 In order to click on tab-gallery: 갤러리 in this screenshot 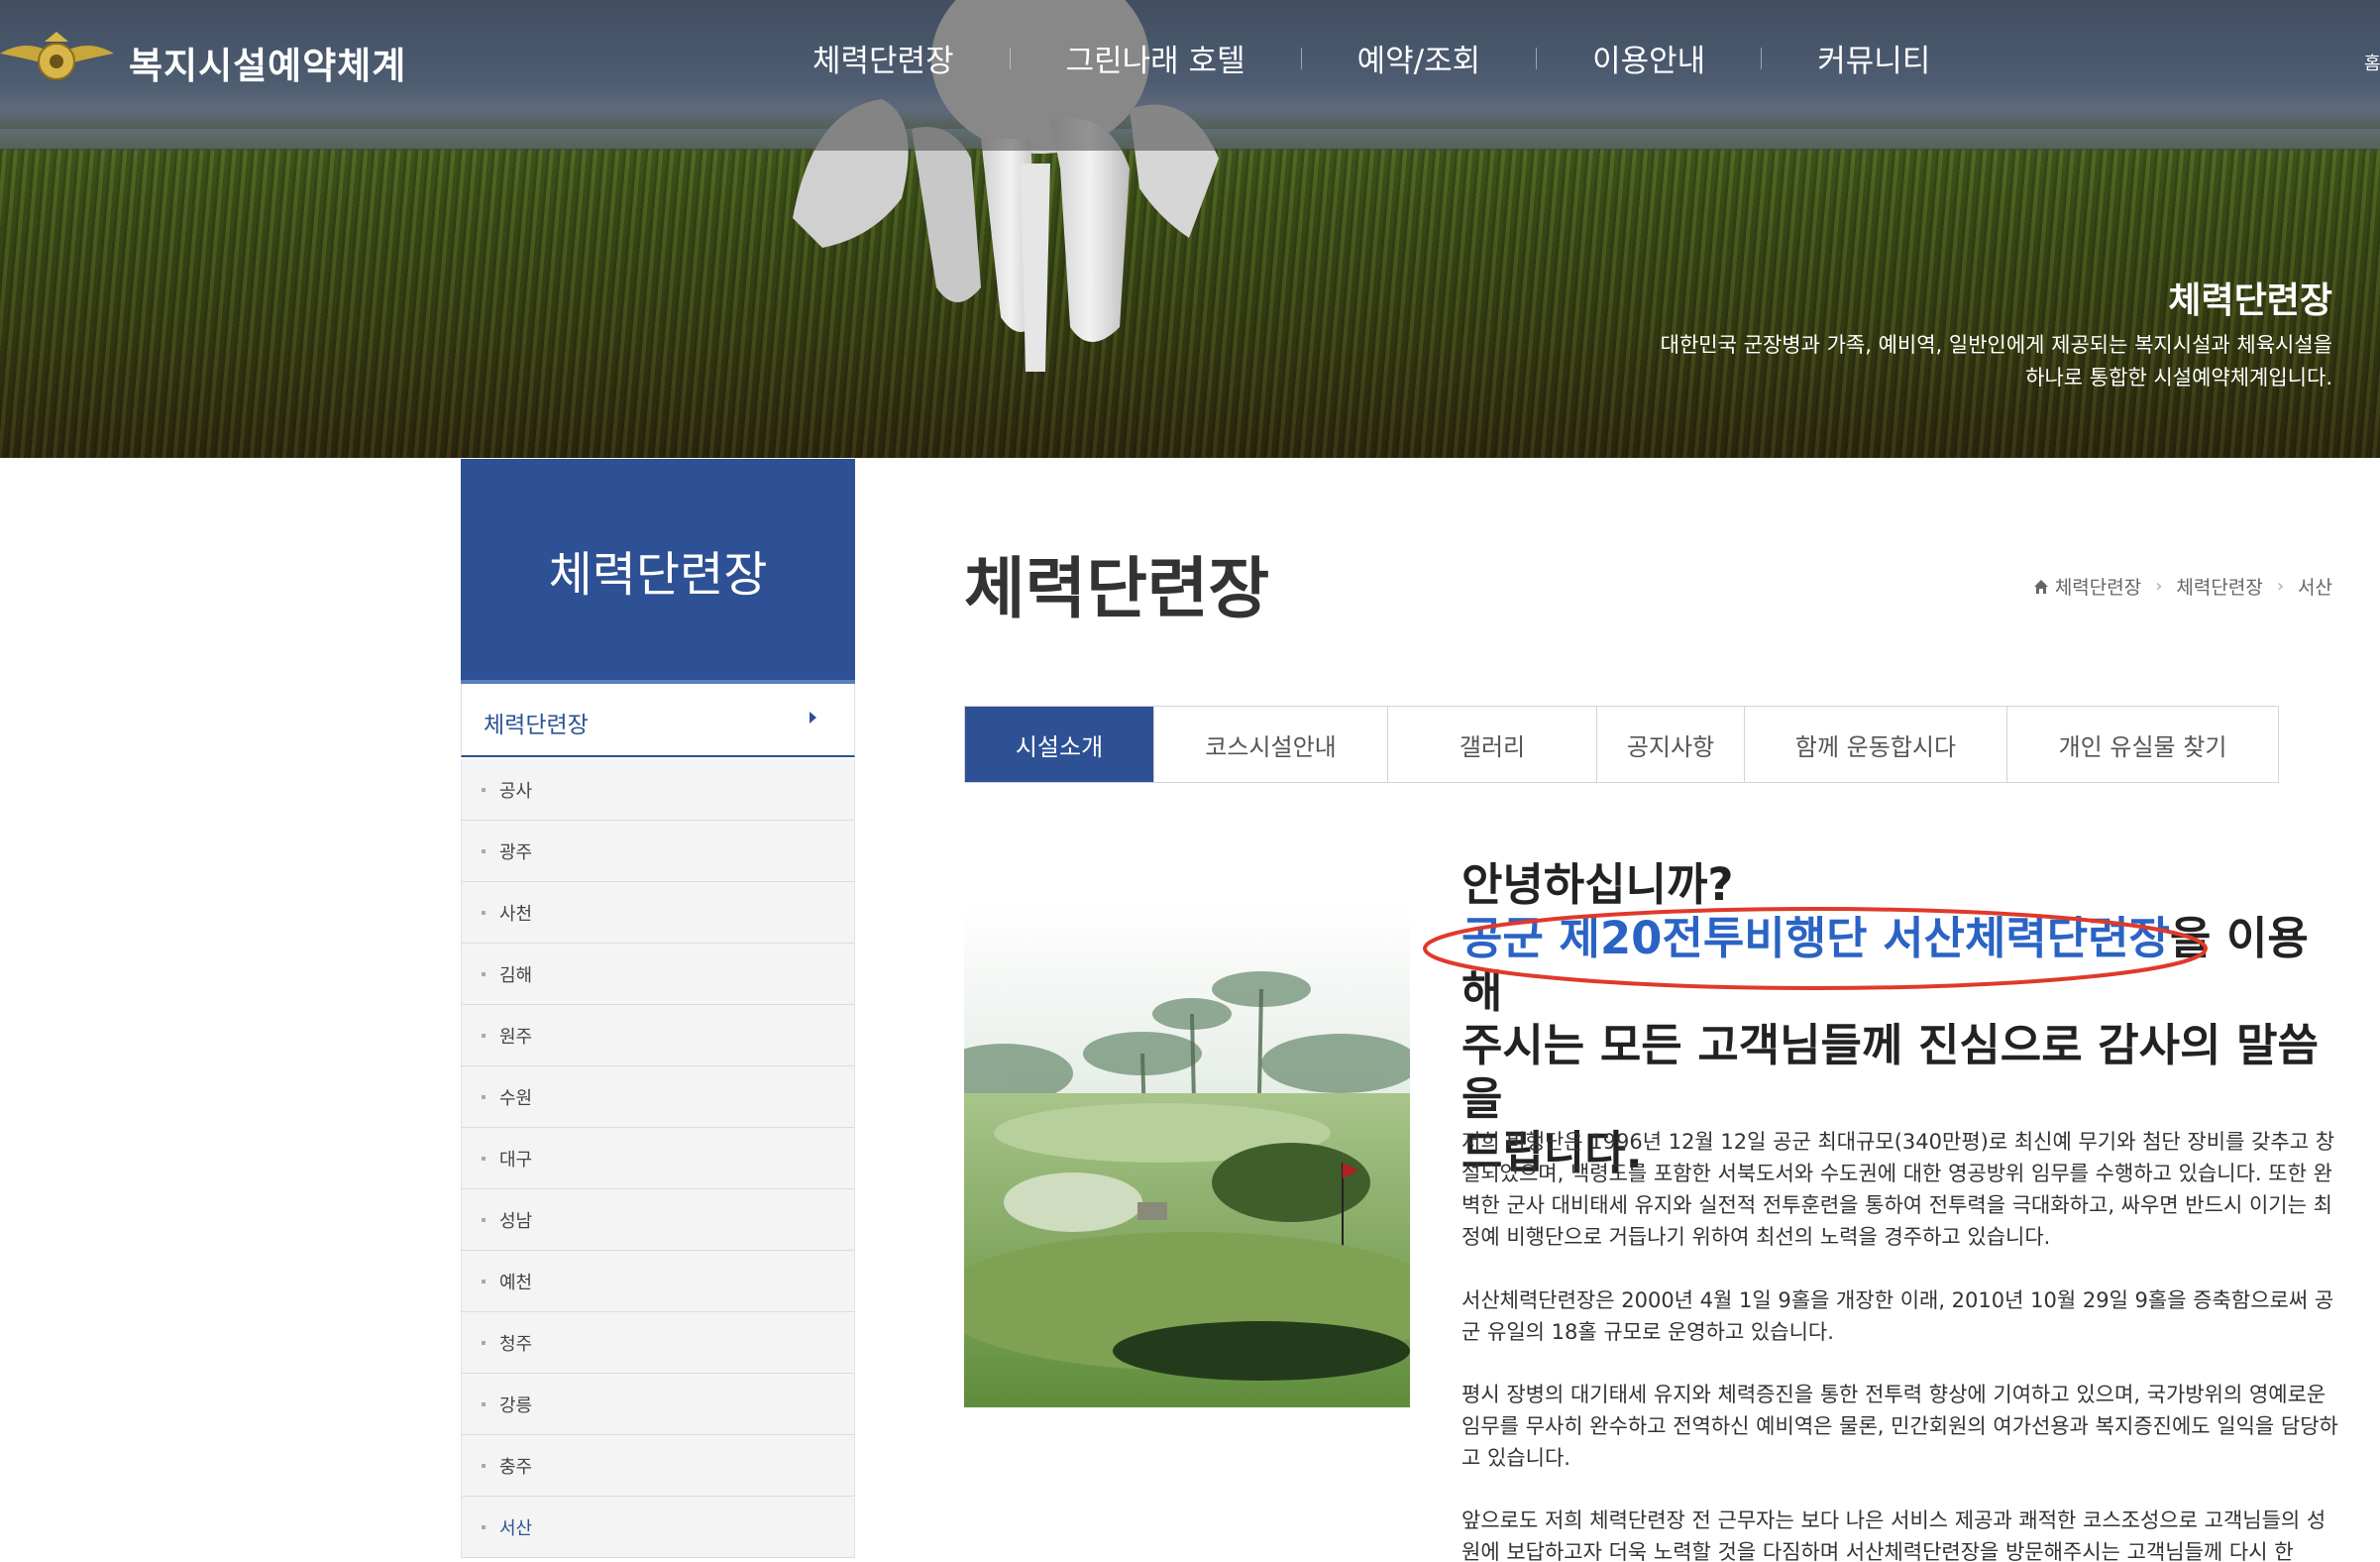, I will do `click(1492, 744)`.